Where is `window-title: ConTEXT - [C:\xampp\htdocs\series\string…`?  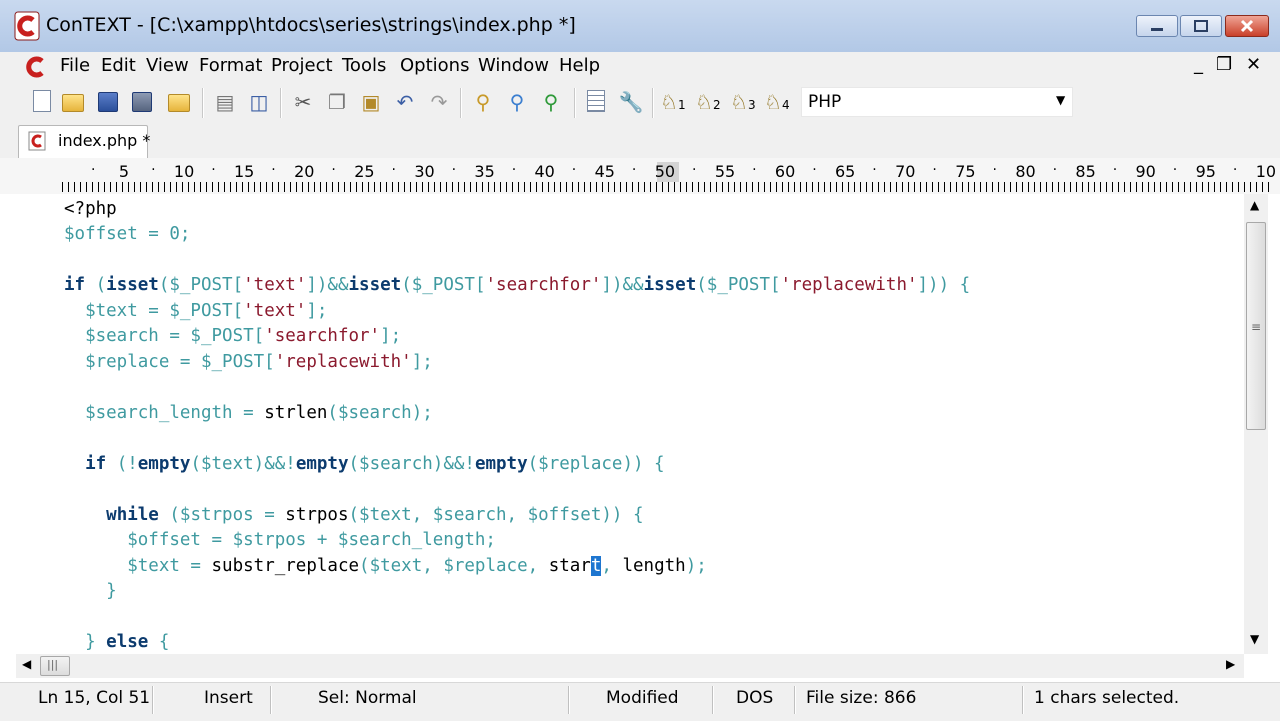 window-title: ConTEXT - [C:\xampp\htdocs\series\string… is located at coordinates (311, 25).